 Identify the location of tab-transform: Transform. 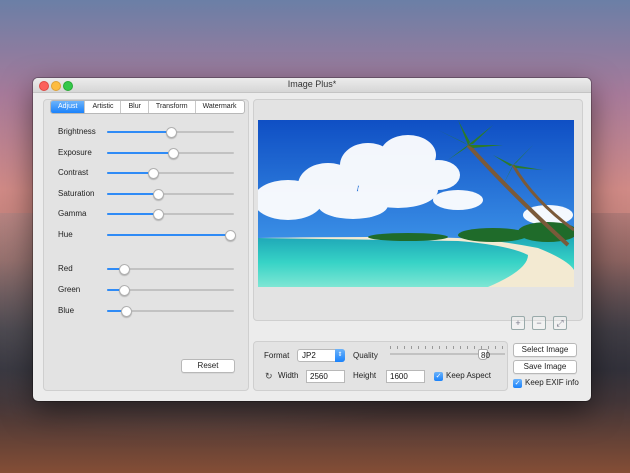
(172, 107).